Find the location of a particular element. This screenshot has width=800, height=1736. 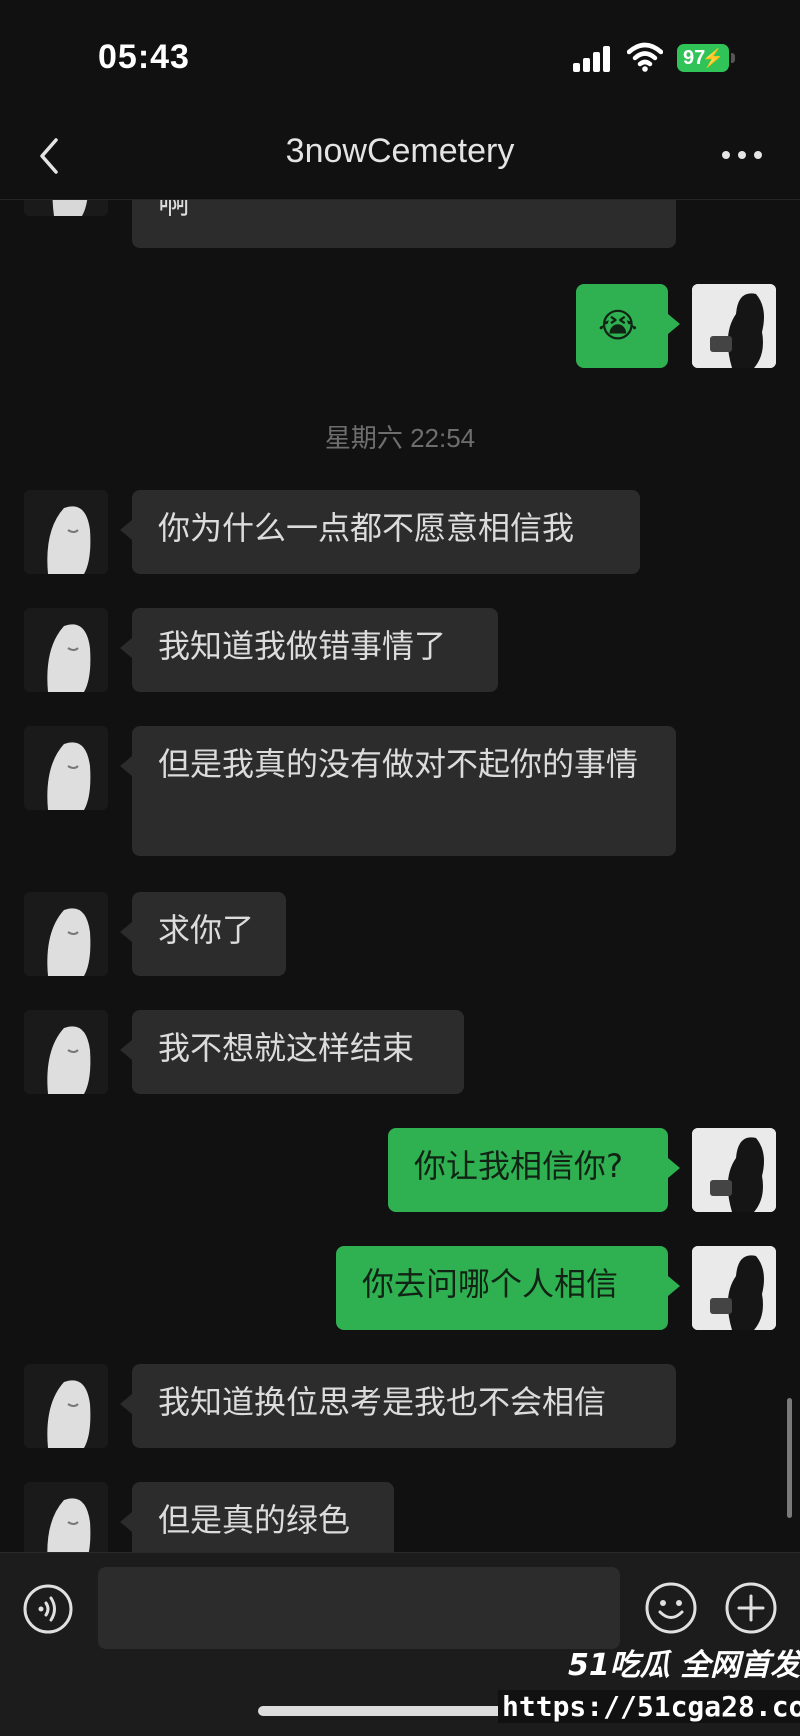

message-bubble-incoming: 求你了 is located at coordinates (203, 934).